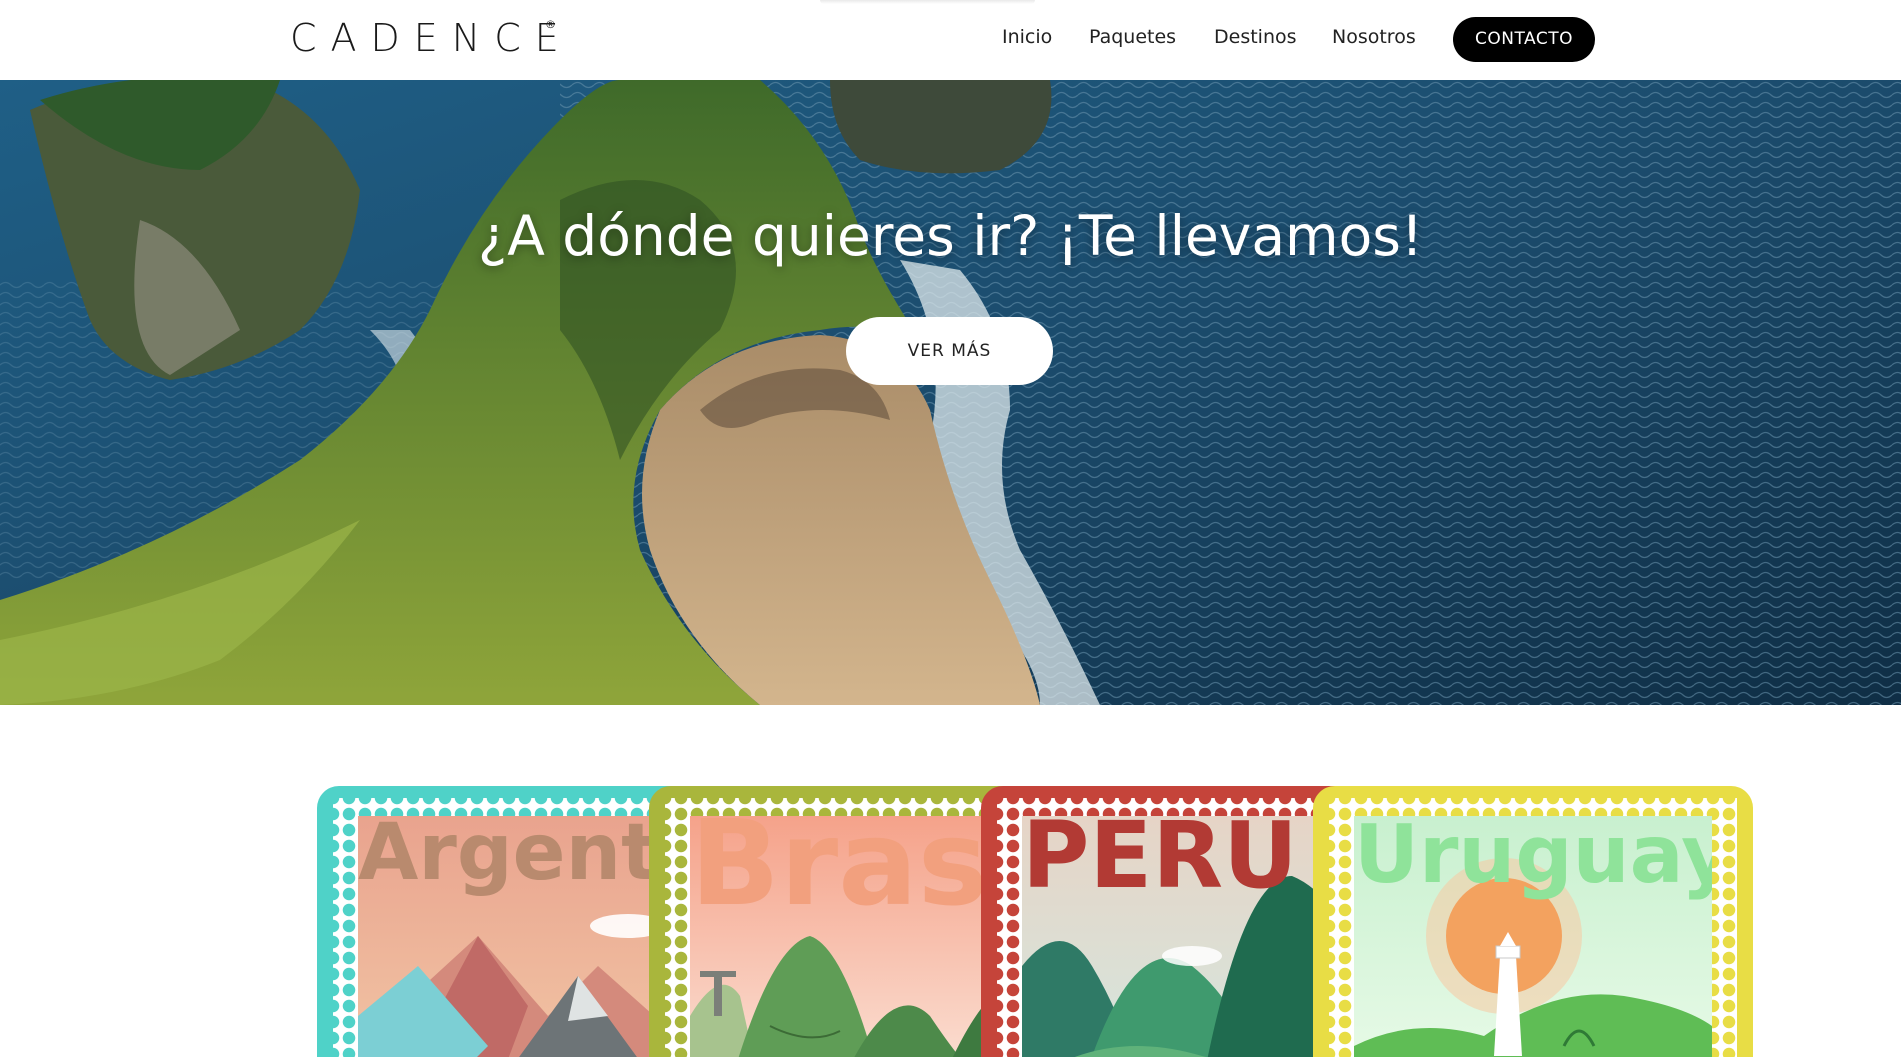 Image resolution: width=1901 pixels, height=1057 pixels. I want to click on hero-title: ¿A dónde quieres ir? ¡Te llevamos!, so click(950, 236).